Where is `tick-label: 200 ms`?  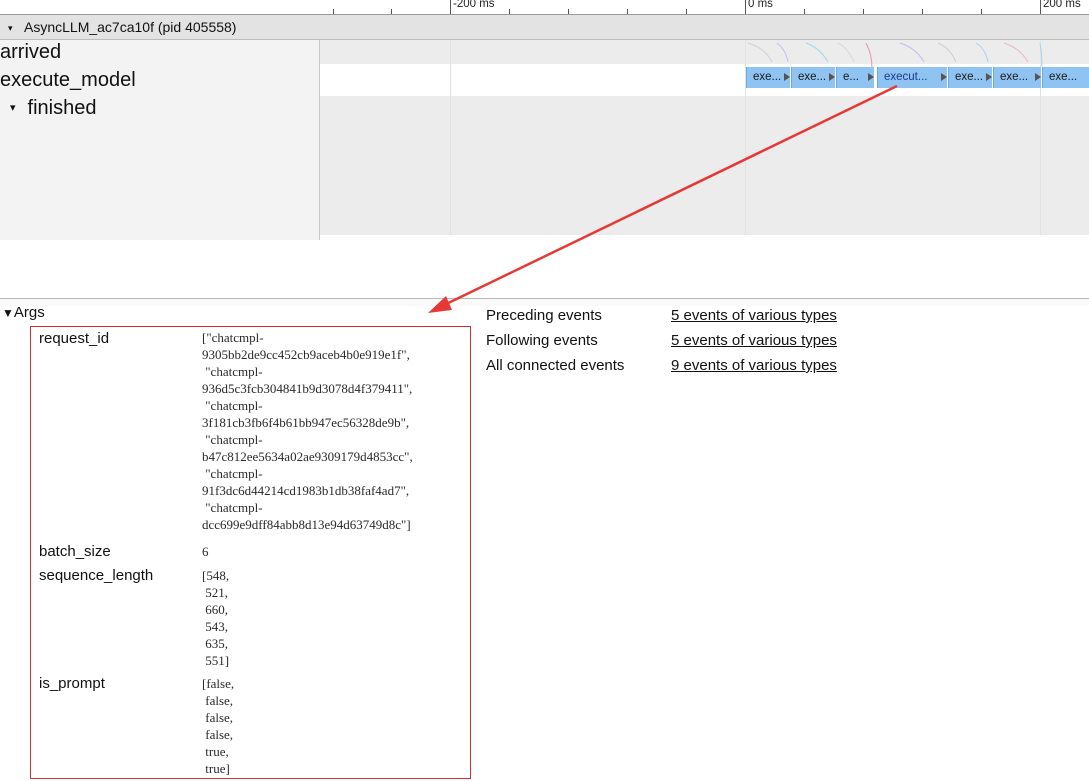
tick-label: 200 ms is located at coordinates (1062, 5).